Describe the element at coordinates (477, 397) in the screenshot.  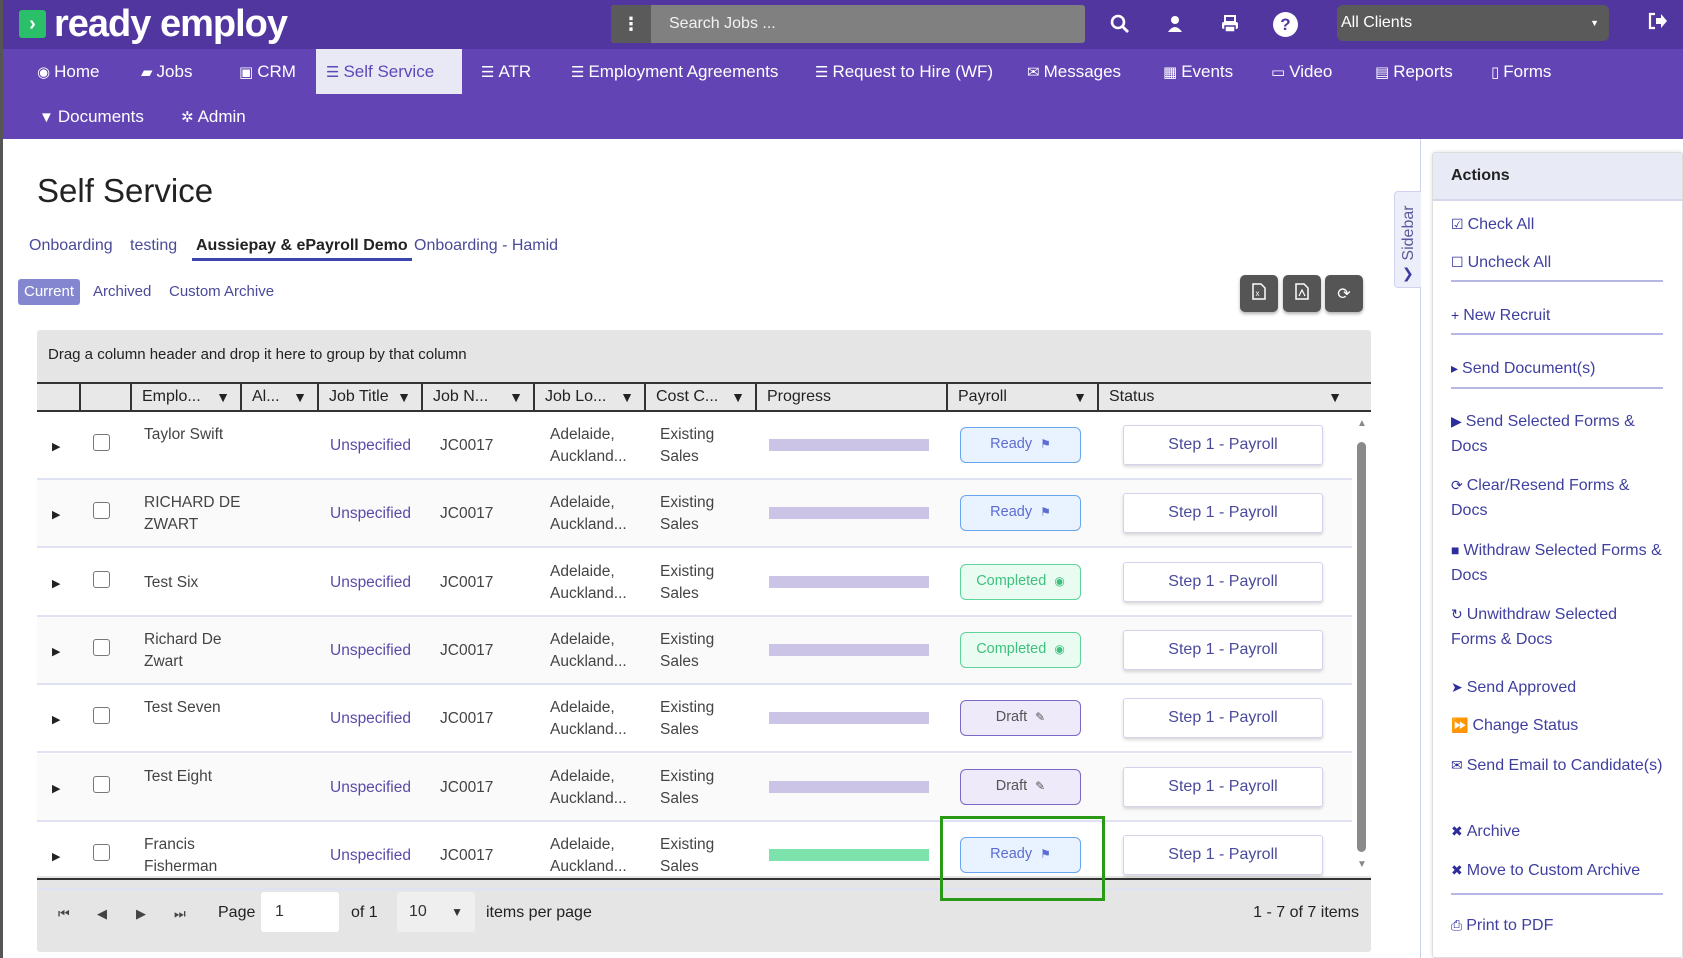
I see `header-job-number: Job N... ▼` at that location.